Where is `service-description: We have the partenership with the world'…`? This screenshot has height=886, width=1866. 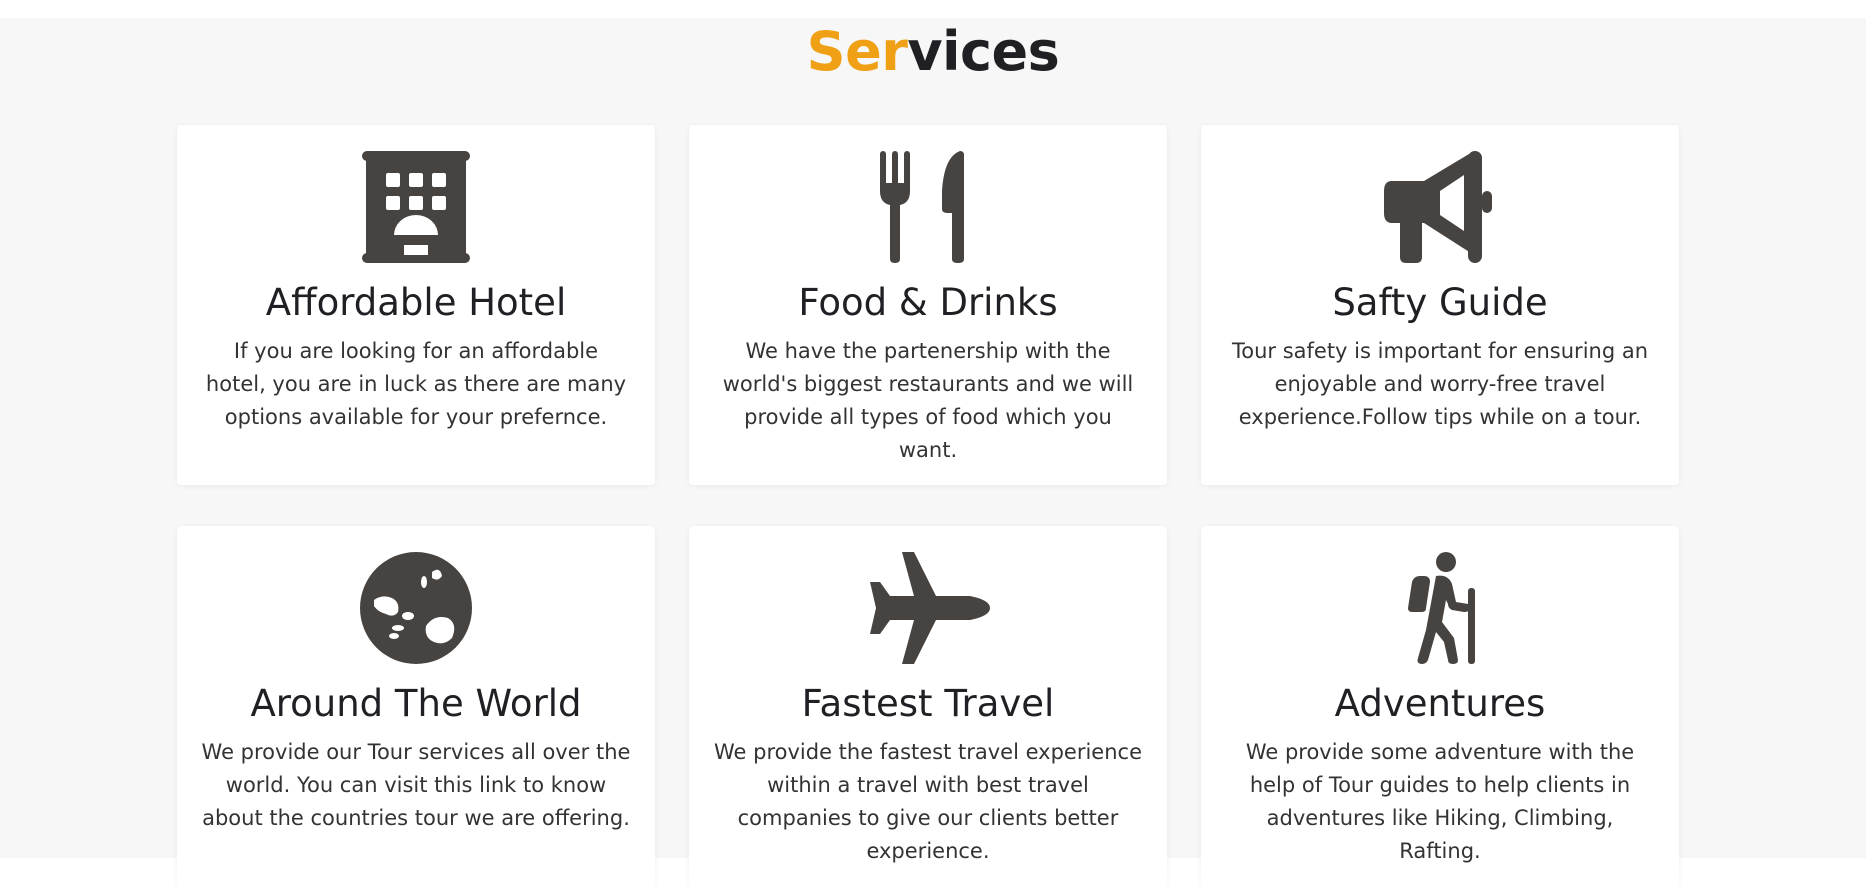 service-description: We have the partenership with the world'… is located at coordinates (928, 400).